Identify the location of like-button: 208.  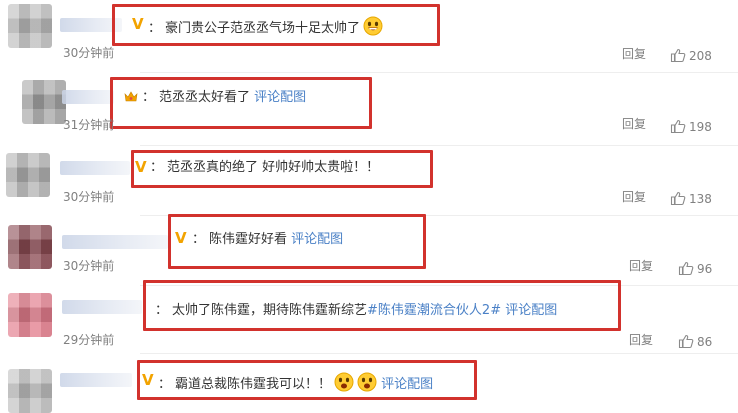
(691, 55).